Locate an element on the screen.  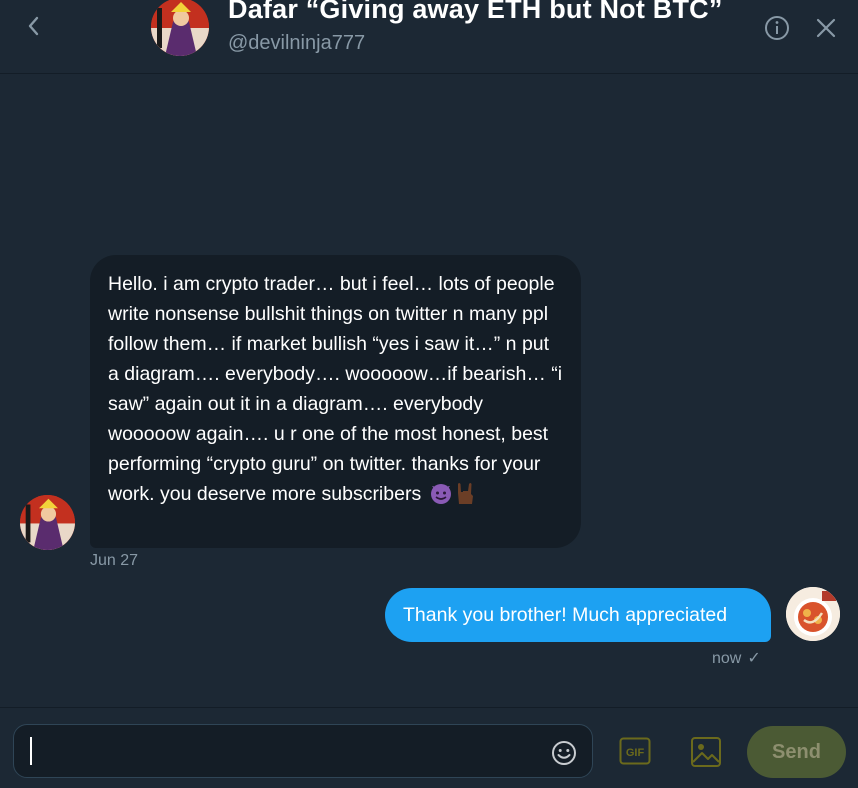
send-button: Send is located at coordinates (796, 752).